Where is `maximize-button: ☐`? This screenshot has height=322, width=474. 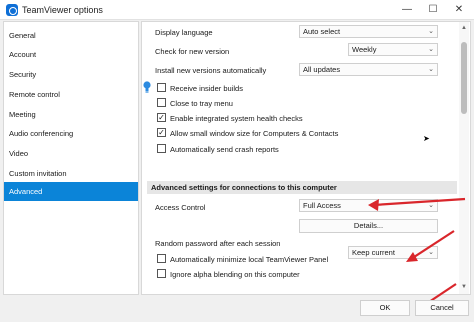
maximize-button: ☐ is located at coordinates (433, 10).